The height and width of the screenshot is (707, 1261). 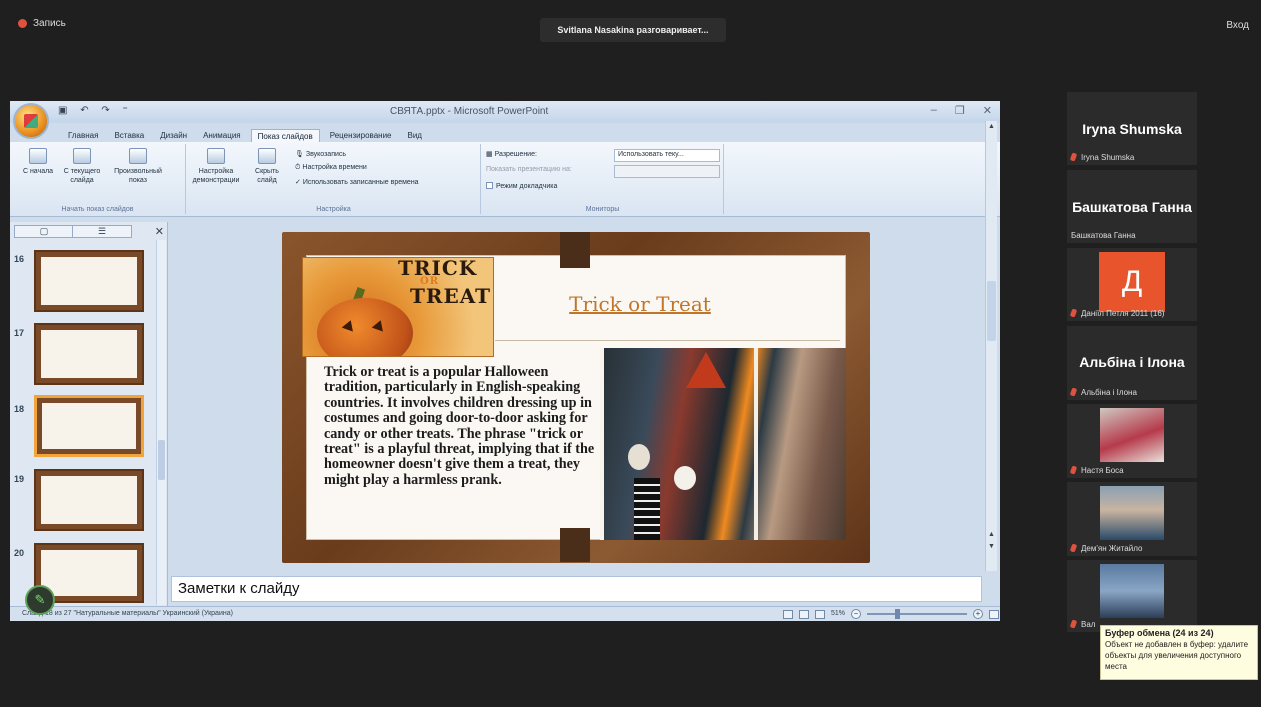 I want to click on participant-tile: Д Даніїл Петля 2011 (16), so click(x=1132, y=284).